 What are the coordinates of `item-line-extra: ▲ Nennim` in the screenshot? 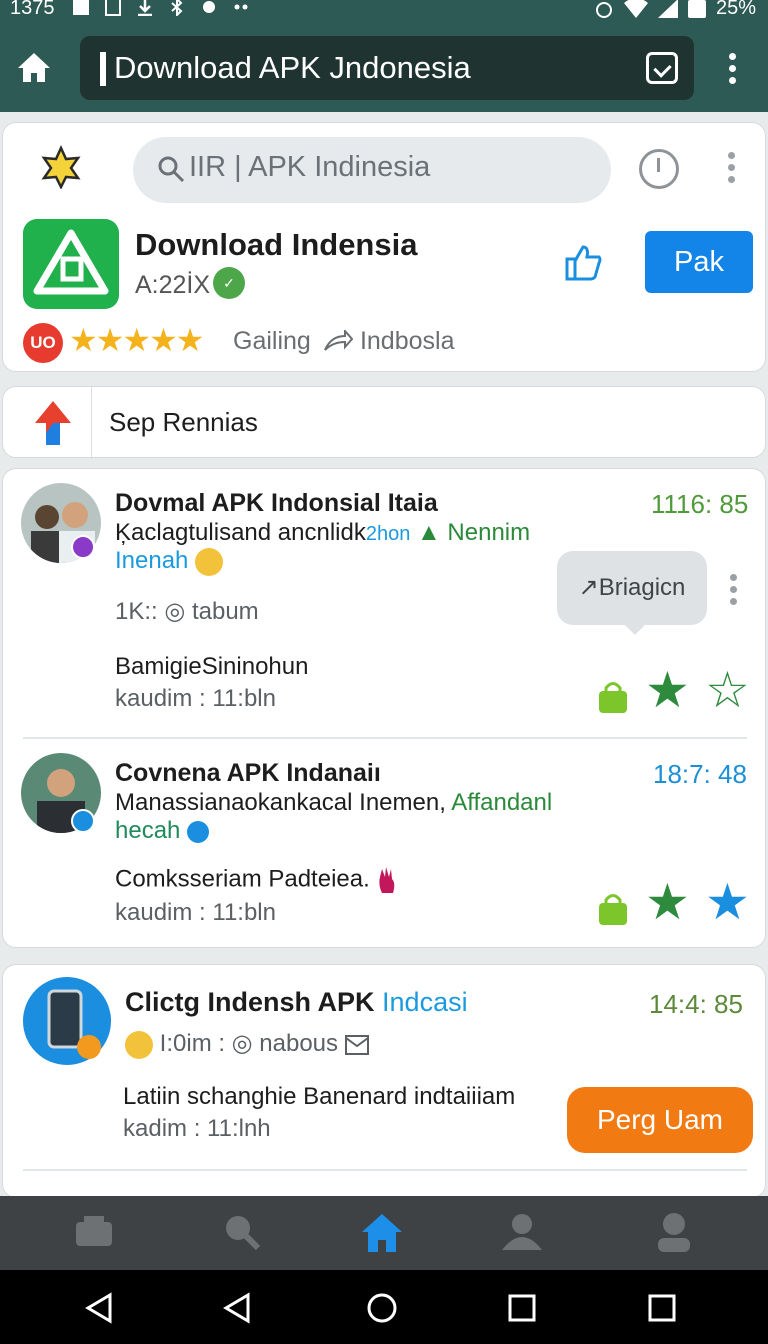 It's located at (474, 532).